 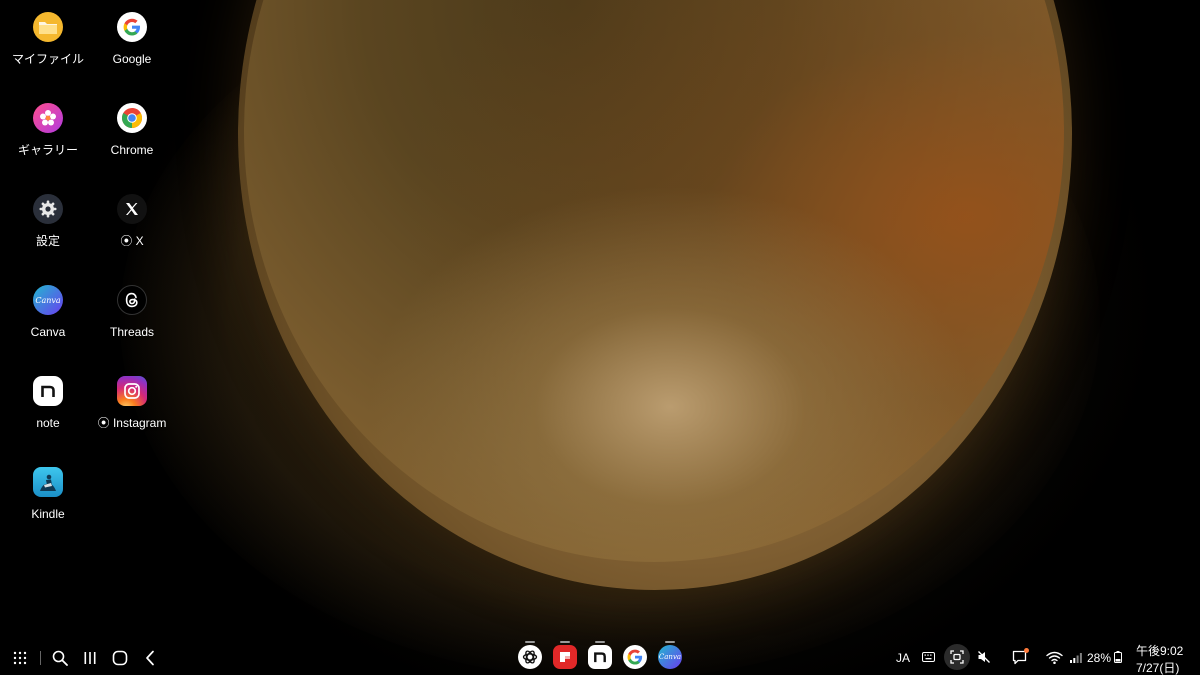 I want to click on flipboard-icon, so click(x=565, y=657).